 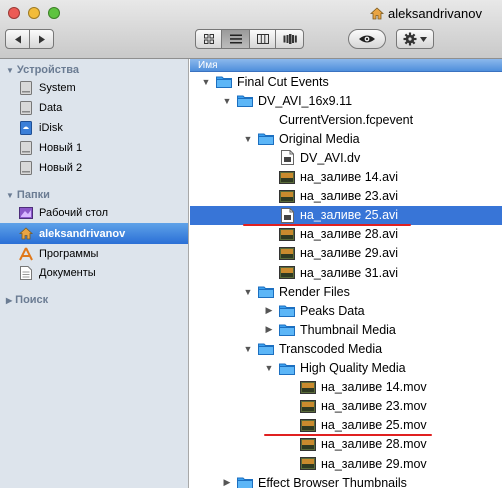 I want to click on row-label: на_заливе 23.avi, so click(x=349, y=196).